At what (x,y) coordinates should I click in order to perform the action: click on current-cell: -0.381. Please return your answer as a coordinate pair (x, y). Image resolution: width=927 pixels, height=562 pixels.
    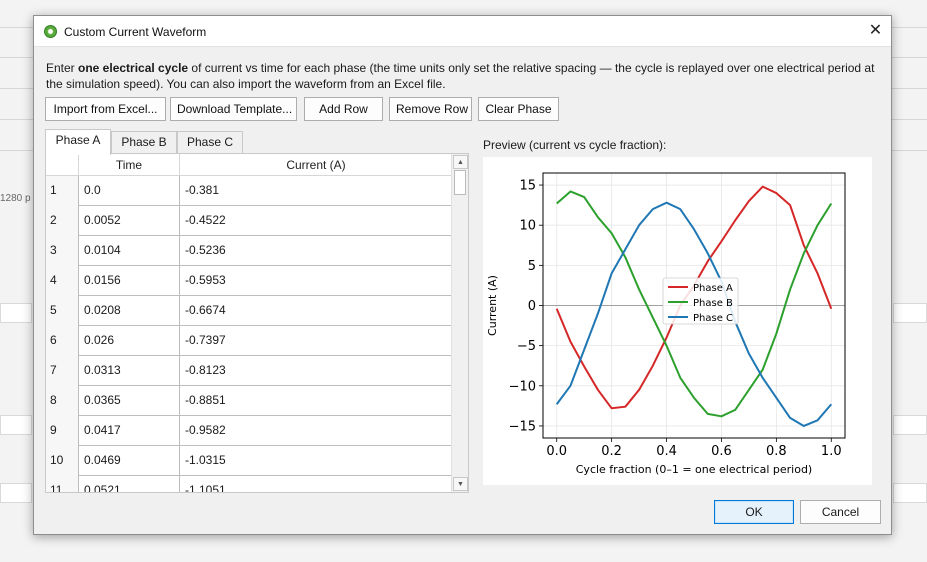
    Looking at the image, I should click on (316, 191).